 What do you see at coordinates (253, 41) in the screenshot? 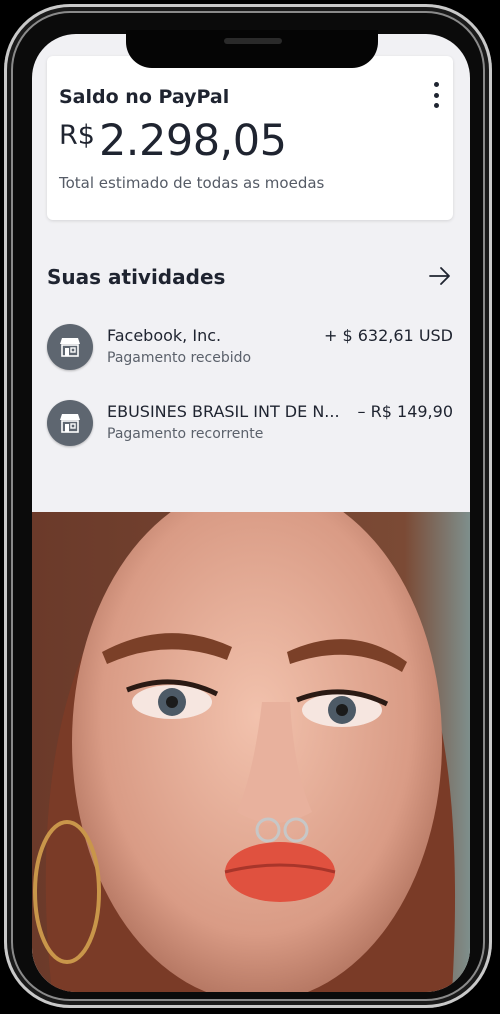
I see `speaker-grille` at bounding box center [253, 41].